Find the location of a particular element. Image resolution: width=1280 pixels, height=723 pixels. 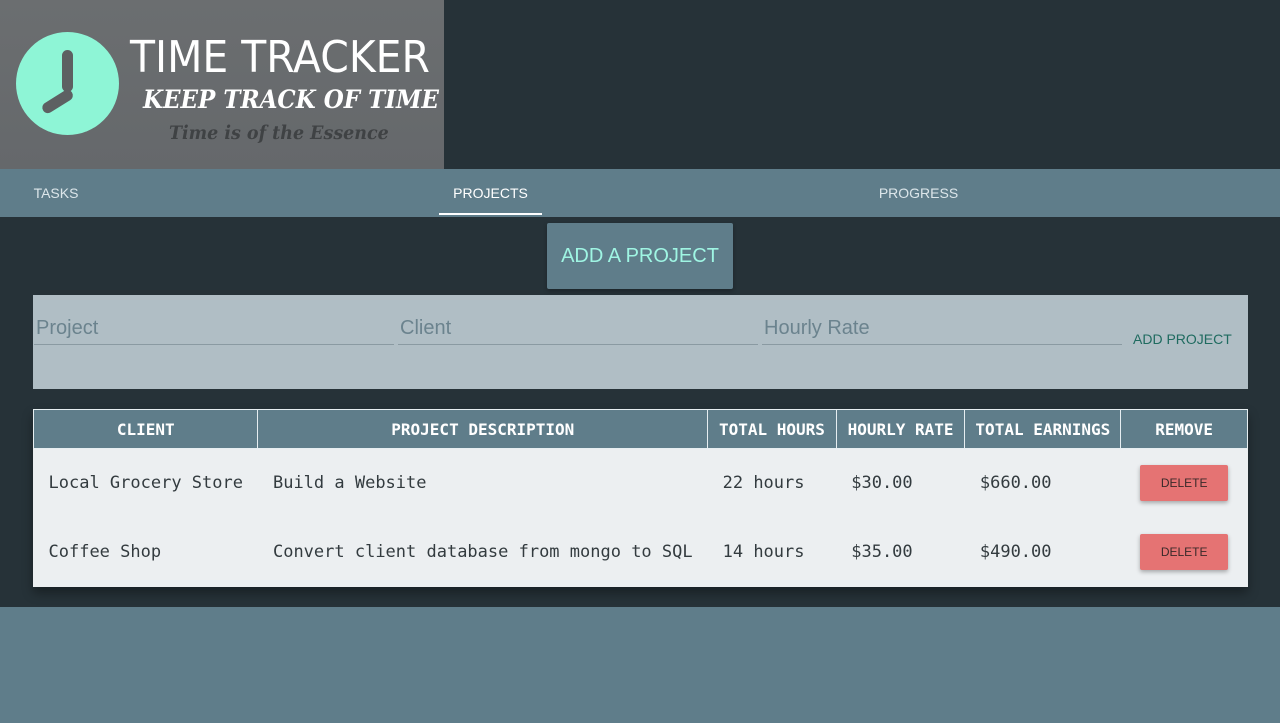

header-hourly-rate: HOURLY RATE is located at coordinates (900, 429).